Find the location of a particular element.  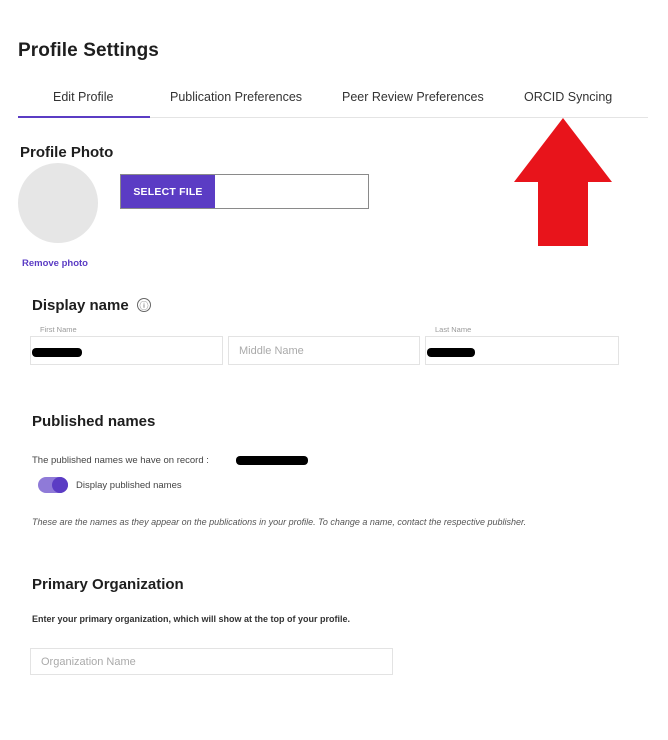

file-picker: SELECT FILE is located at coordinates (244, 191).